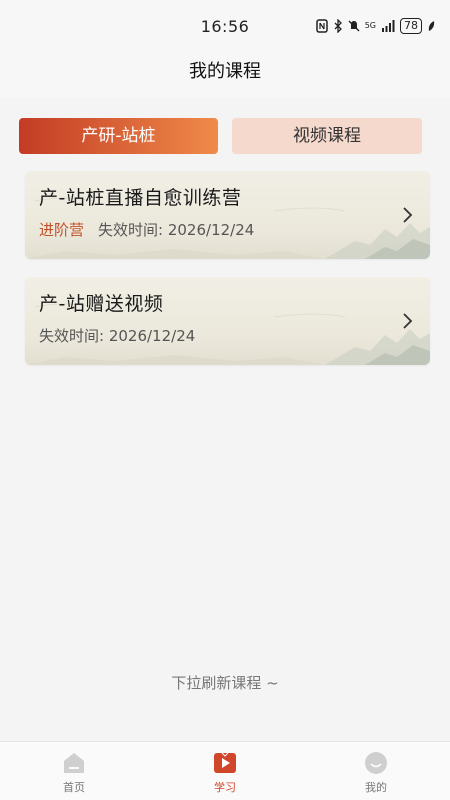 The width and height of the screenshot is (450, 800). I want to click on course-meta: 进阶营 失效时间: 2026/12/24, so click(146, 229).